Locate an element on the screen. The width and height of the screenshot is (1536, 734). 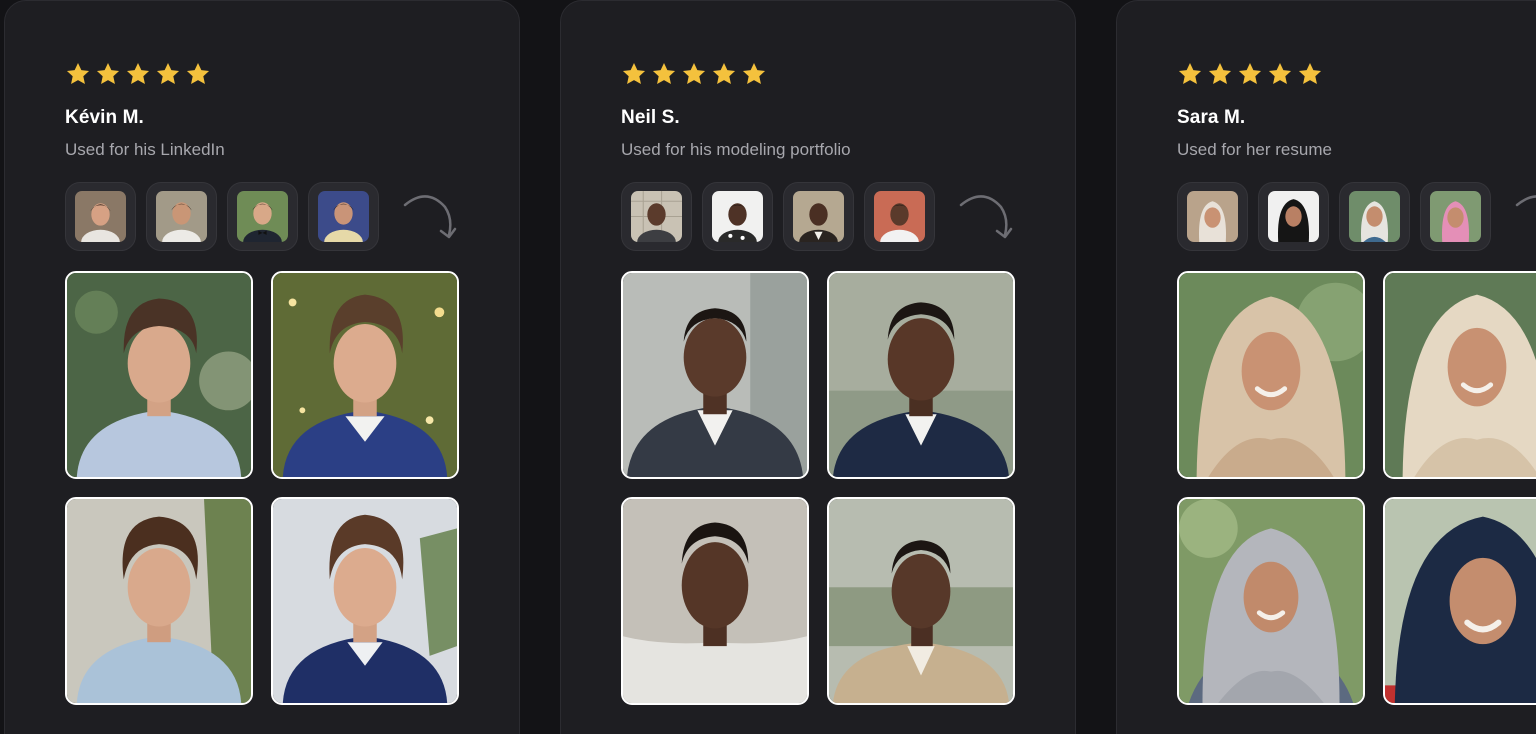
reviewer-name: Neil S. is located at coordinates (650, 117).